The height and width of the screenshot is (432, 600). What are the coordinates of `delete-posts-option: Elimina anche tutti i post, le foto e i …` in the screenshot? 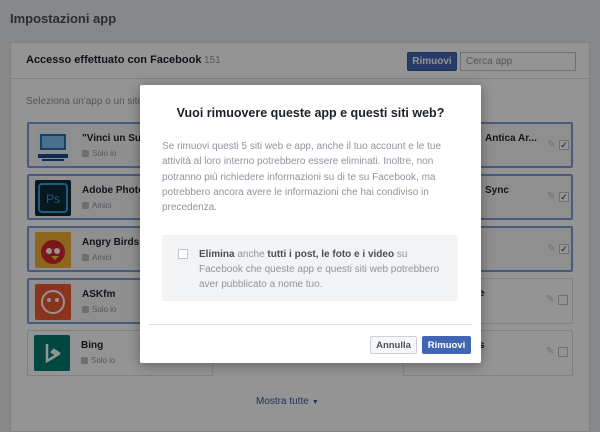 It's located at (310, 268).